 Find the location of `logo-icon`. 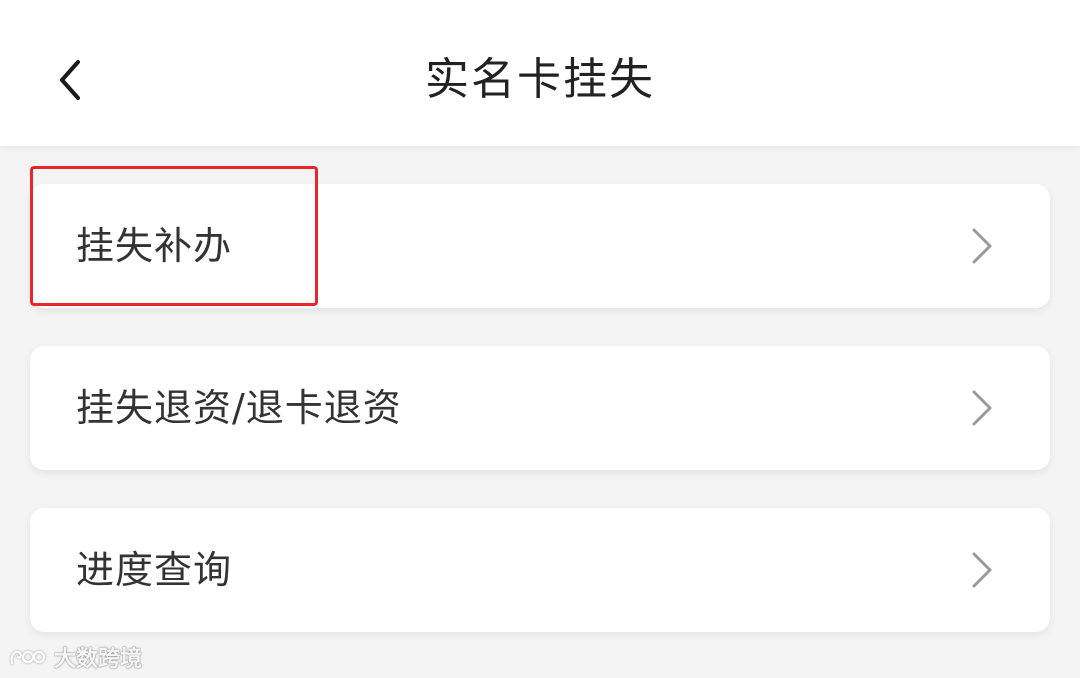

logo-icon is located at coordinates (28, 657).